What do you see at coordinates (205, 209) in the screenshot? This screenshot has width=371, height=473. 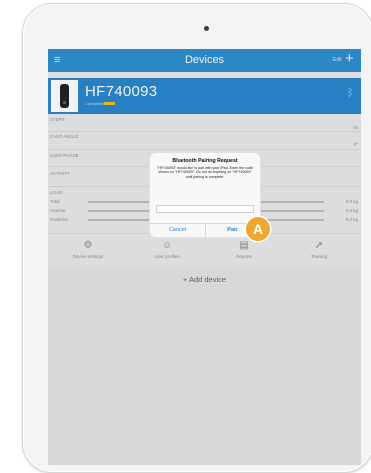 I see `pairing-code-input` at bounding box center [205, 209].